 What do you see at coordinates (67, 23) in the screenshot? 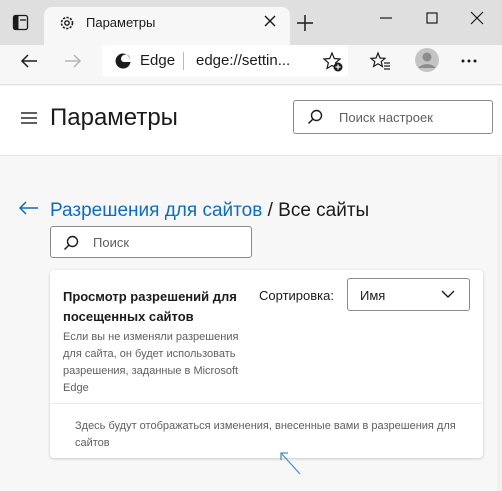
I see `gear-icon` at bounding box center [67, 23].